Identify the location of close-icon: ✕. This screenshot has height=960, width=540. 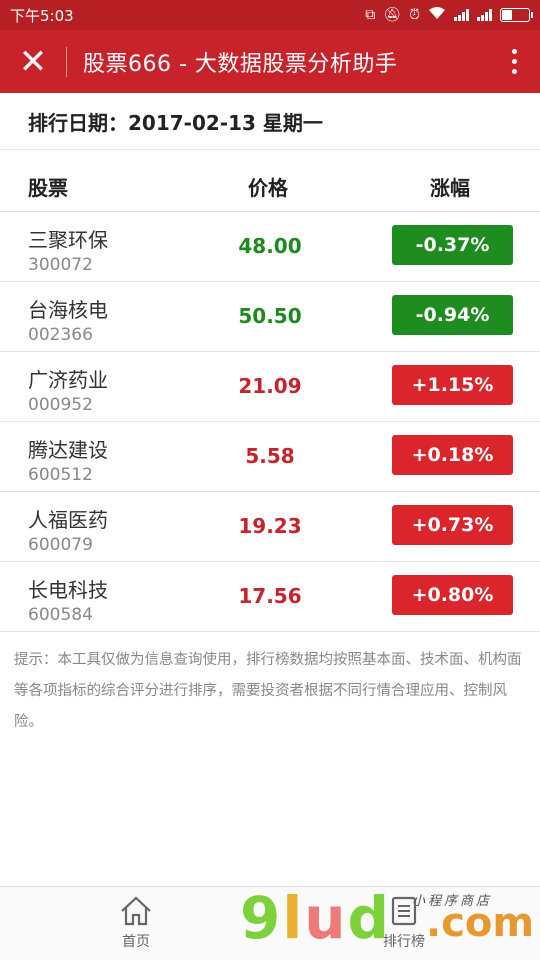
(33, 61).